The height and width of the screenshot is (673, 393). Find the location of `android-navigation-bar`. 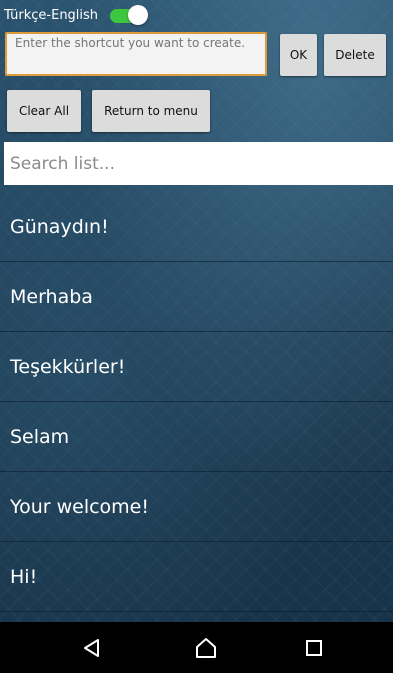

android-navigation-bar is located at coordinates (196, 647).